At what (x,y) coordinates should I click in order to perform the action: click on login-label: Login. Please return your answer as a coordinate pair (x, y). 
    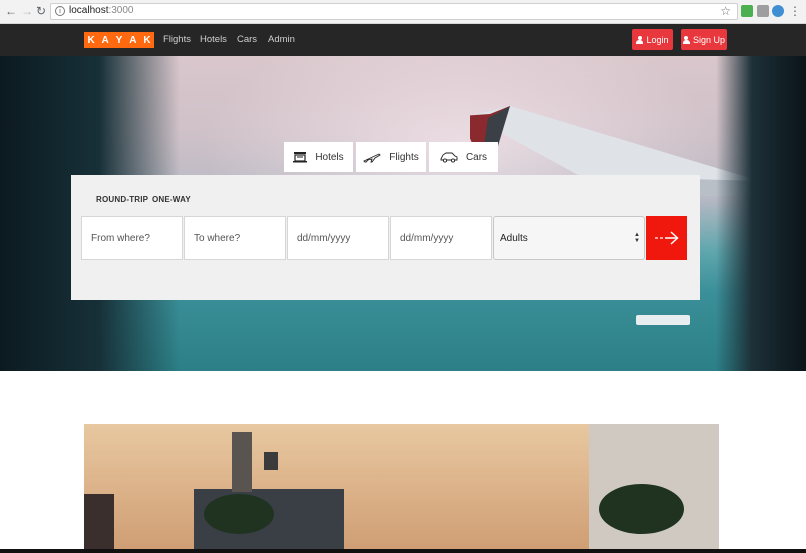
    Looking at the image, I should click on (657, 39).